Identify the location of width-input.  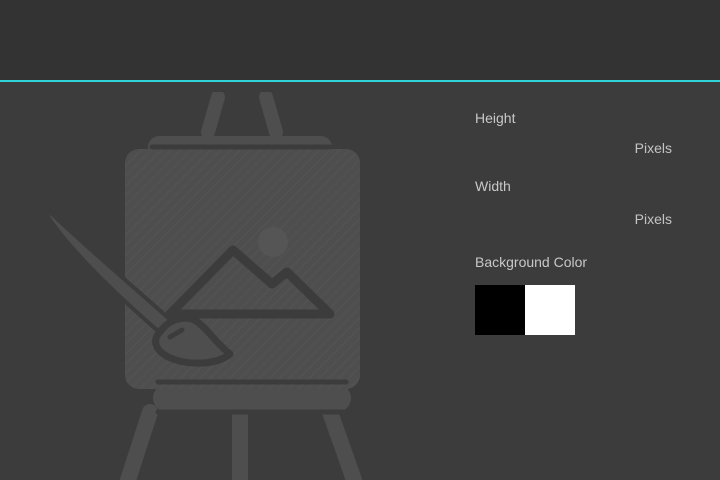
(550, 218).